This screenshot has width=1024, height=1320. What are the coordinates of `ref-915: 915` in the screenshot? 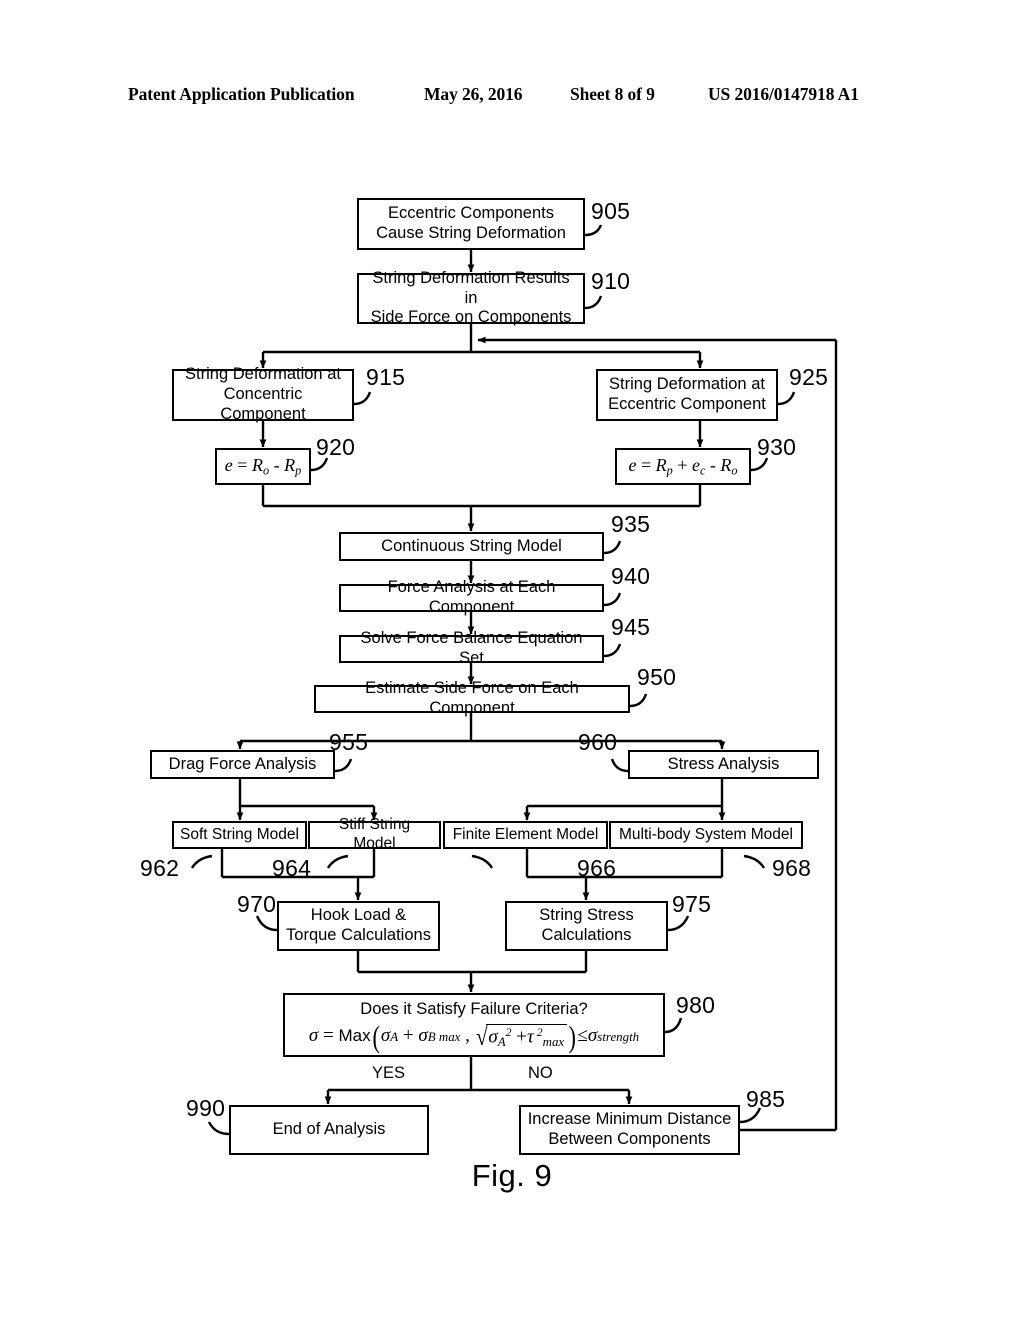 It's located at (386, 377).